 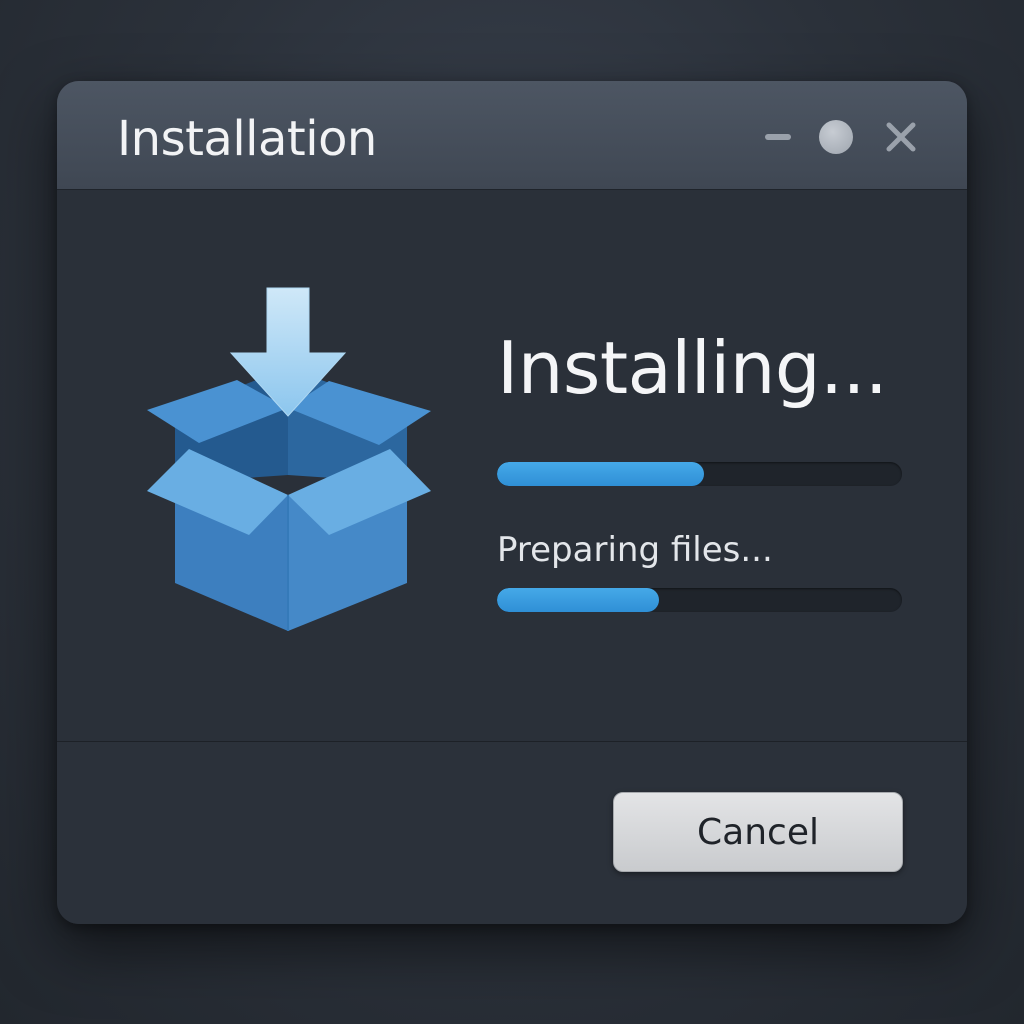 I want to click on minimize-icon, so click(x=778, y=137).